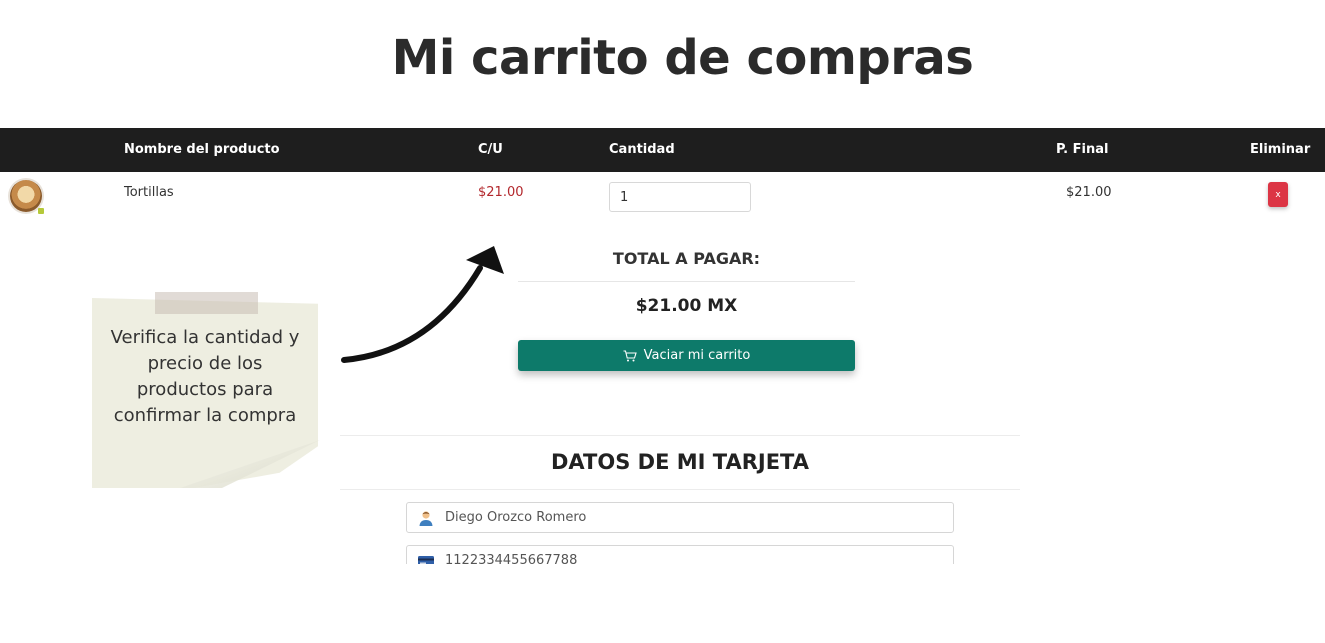  What do you see at coordinates (630, 355) in the screenshot?
I see `cart-icon` at bounding box center [630, 355].